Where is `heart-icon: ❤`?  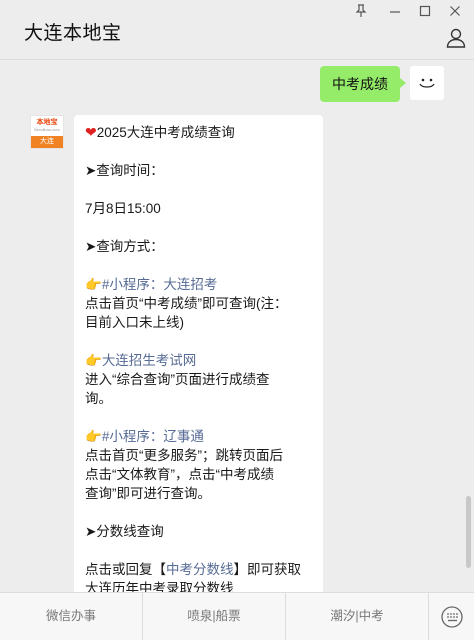 heart-icon: ❤ is located at coordinates (91, 132).